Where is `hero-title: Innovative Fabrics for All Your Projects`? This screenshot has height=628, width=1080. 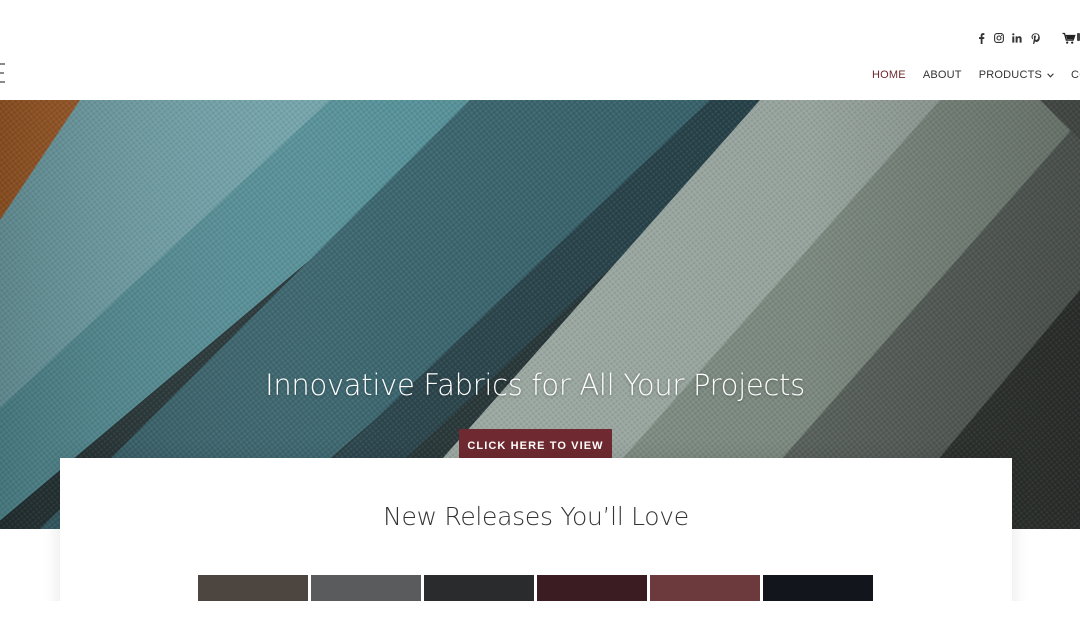
hero-title: Innovative Fabrics for All Your Projects is located at coordinates (535, 385).